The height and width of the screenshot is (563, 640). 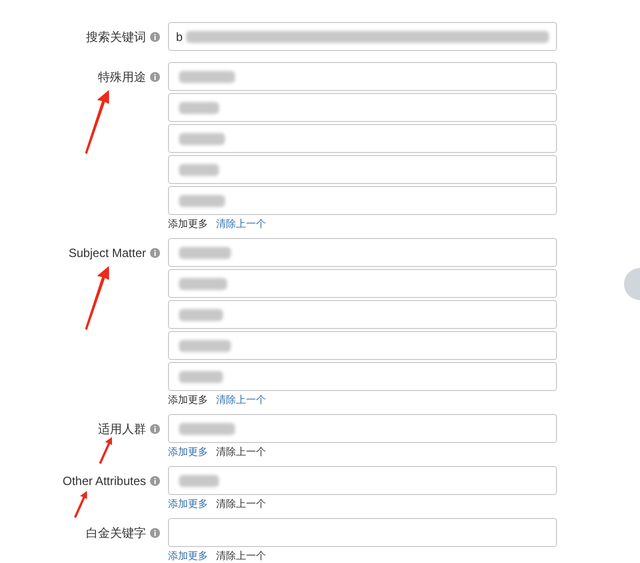 I want to click on field-label: 适用人群, so click(x=122, y=429).